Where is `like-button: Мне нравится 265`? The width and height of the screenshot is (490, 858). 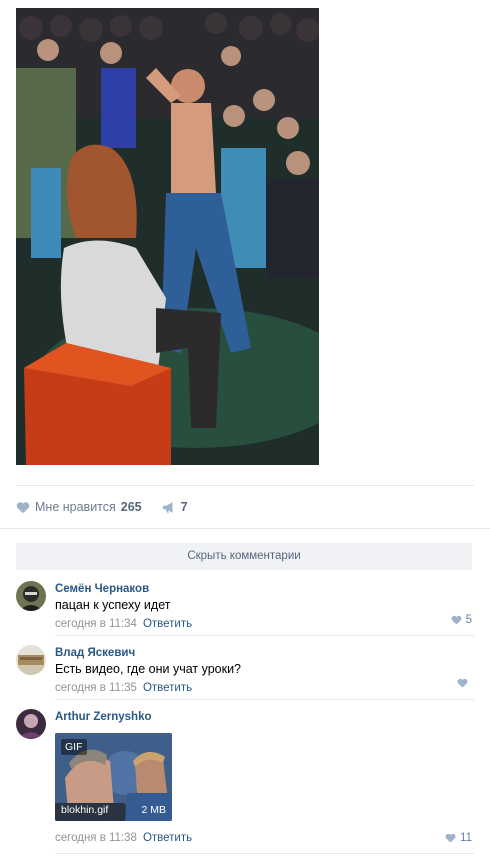
like-button: Мне нравится 265 is located at coordinates (79, 507).